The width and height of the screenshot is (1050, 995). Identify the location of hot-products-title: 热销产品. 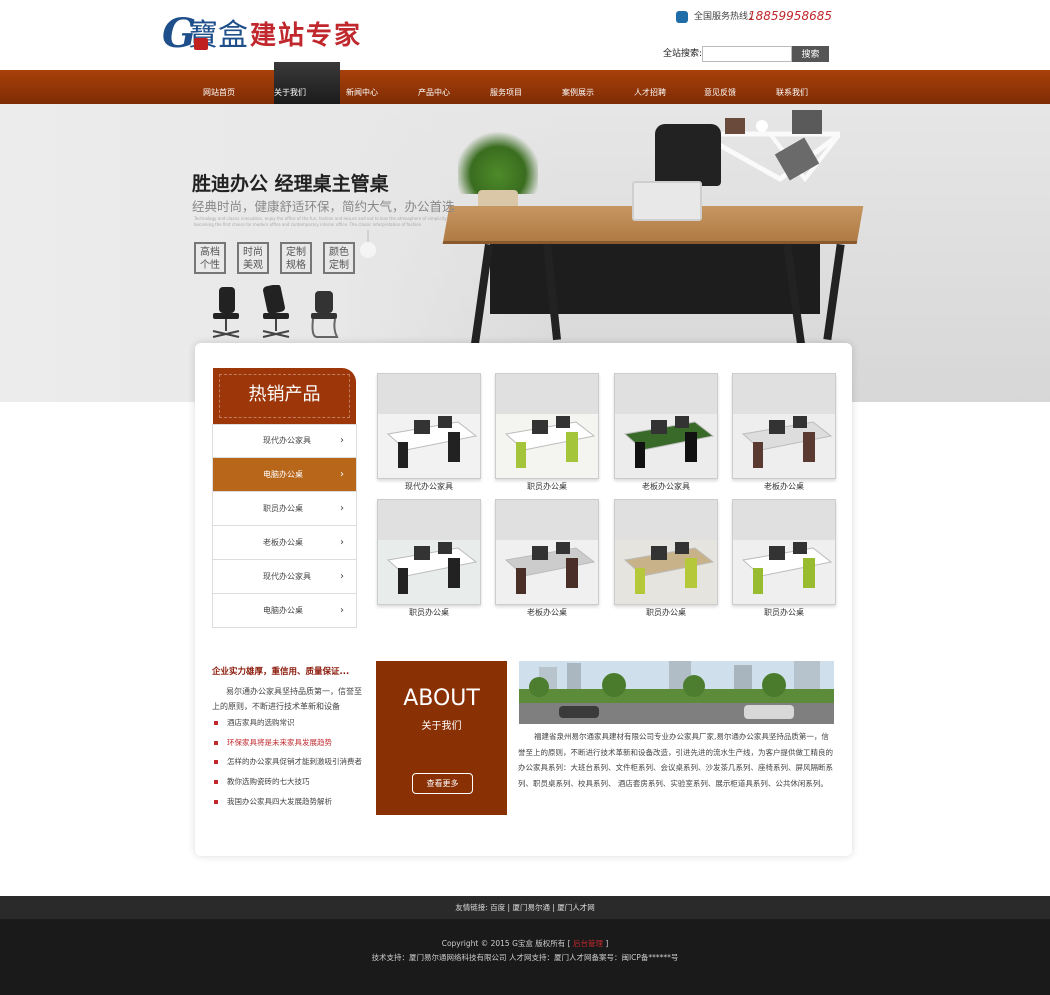
(284, 394).